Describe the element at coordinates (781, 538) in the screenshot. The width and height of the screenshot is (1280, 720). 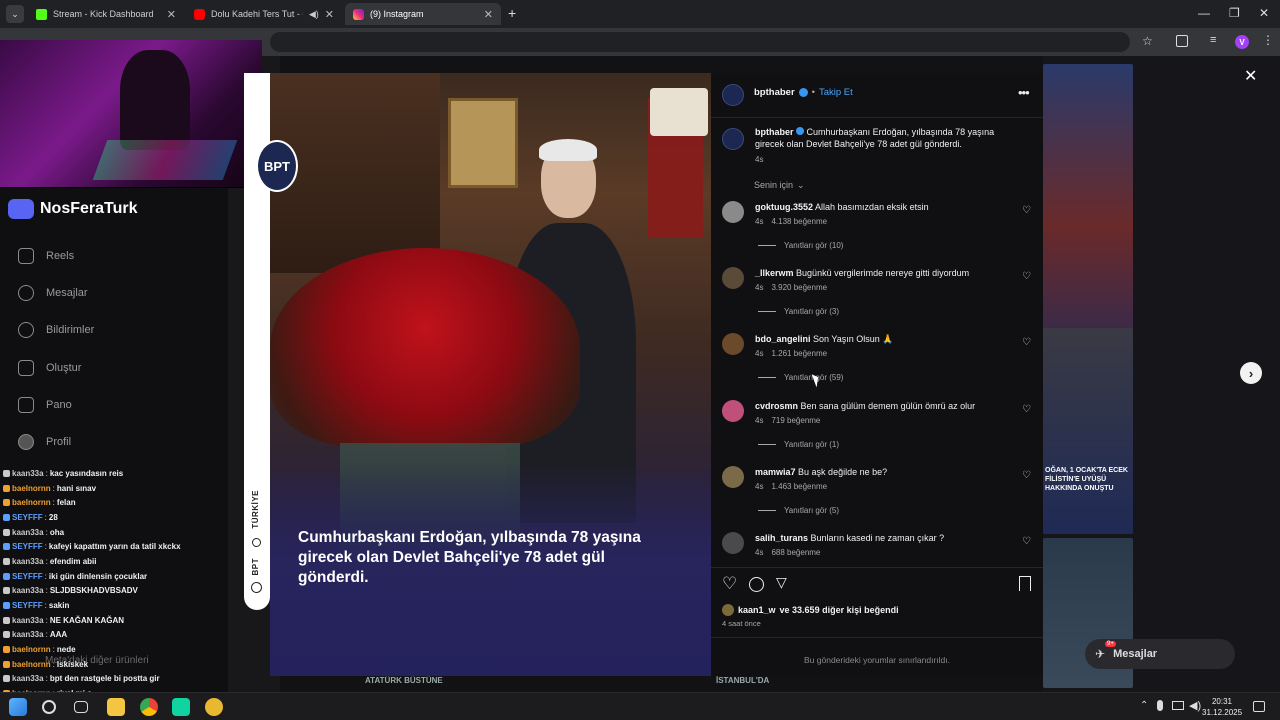
I see `comment-user: salih_turans` at that location.